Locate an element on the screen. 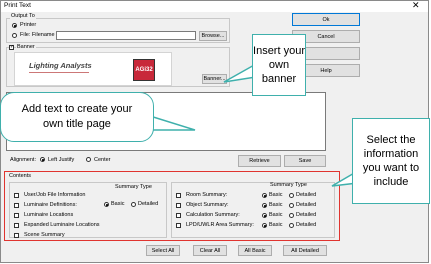  title-callout-pointer is located at coordinates (172, 122).